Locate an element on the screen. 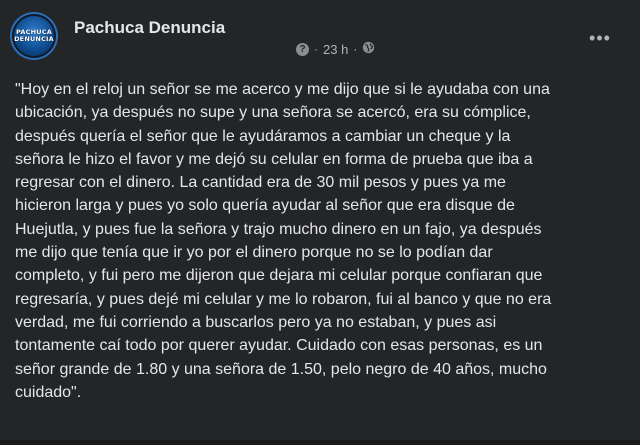 This screenshot has height=445, width=640. more-options-button: ••• is located at coordinates (600, 38).